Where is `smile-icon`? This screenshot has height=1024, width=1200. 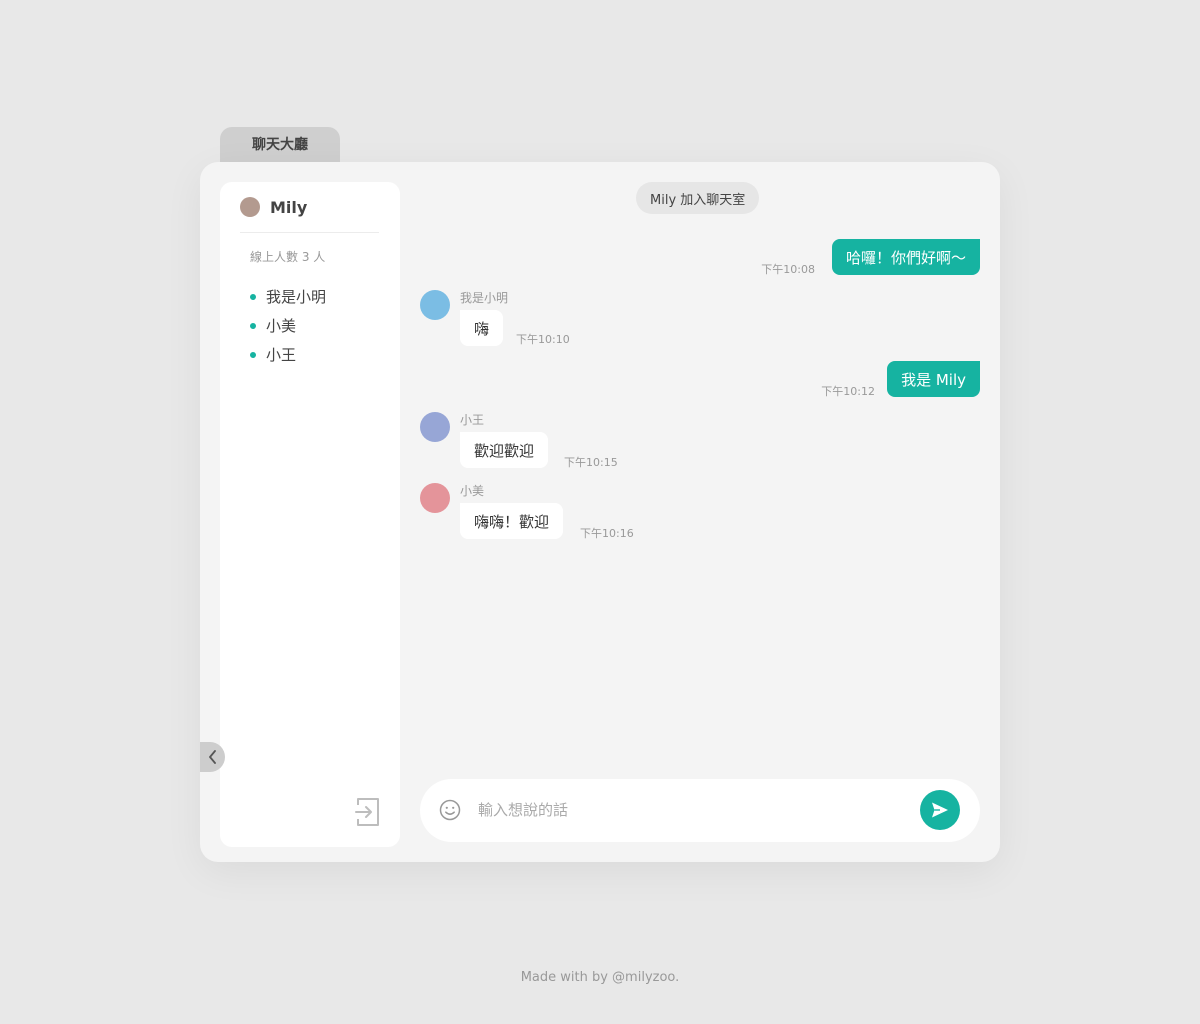
smile-icon is located at coordinates (450, 810).